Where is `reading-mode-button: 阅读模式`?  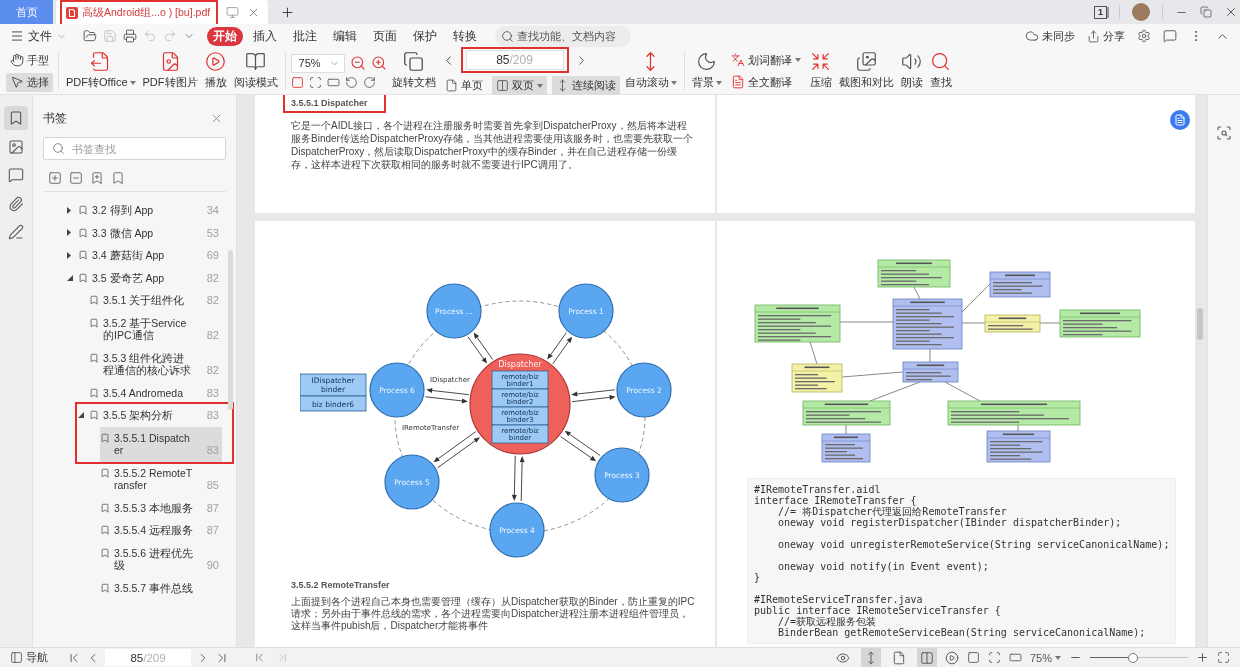 reading-mode-button: 阅读模式 is located at coordinates (255, 71).